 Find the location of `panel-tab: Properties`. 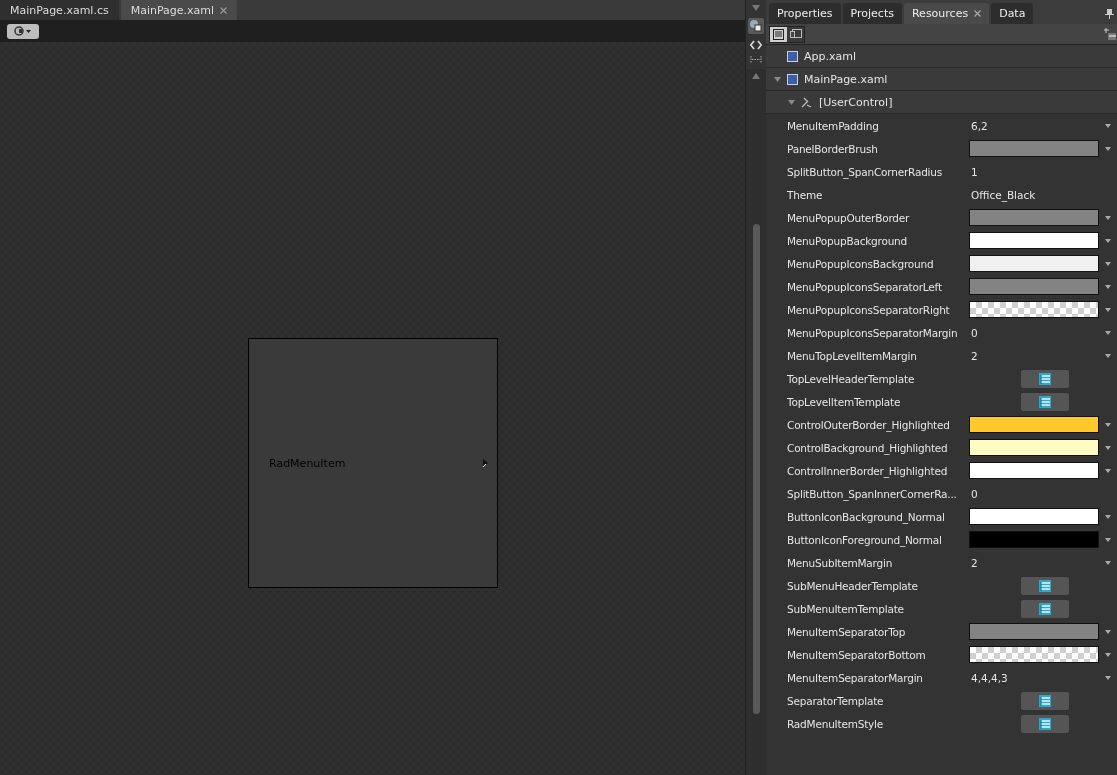

panel-tab: Properties is located at coordinates (805, 13).